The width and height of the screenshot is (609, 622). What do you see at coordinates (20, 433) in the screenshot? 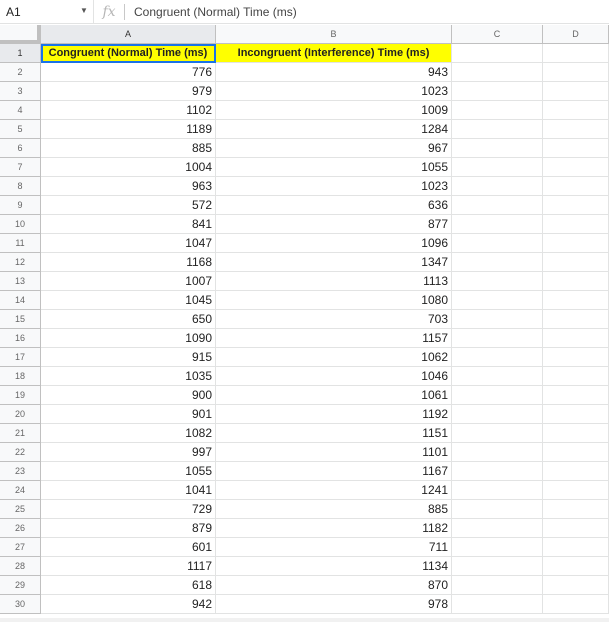
I see `row-number: 21` at bounding box center [20, 433].